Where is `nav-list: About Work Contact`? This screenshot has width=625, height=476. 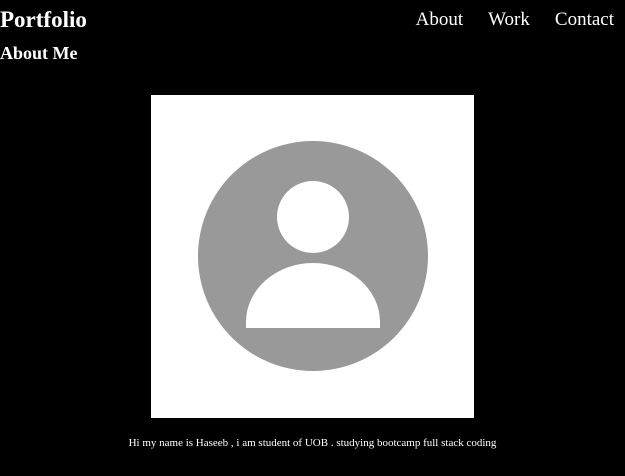 nav-list: About Work Contact is located at coordinates (515, 20).